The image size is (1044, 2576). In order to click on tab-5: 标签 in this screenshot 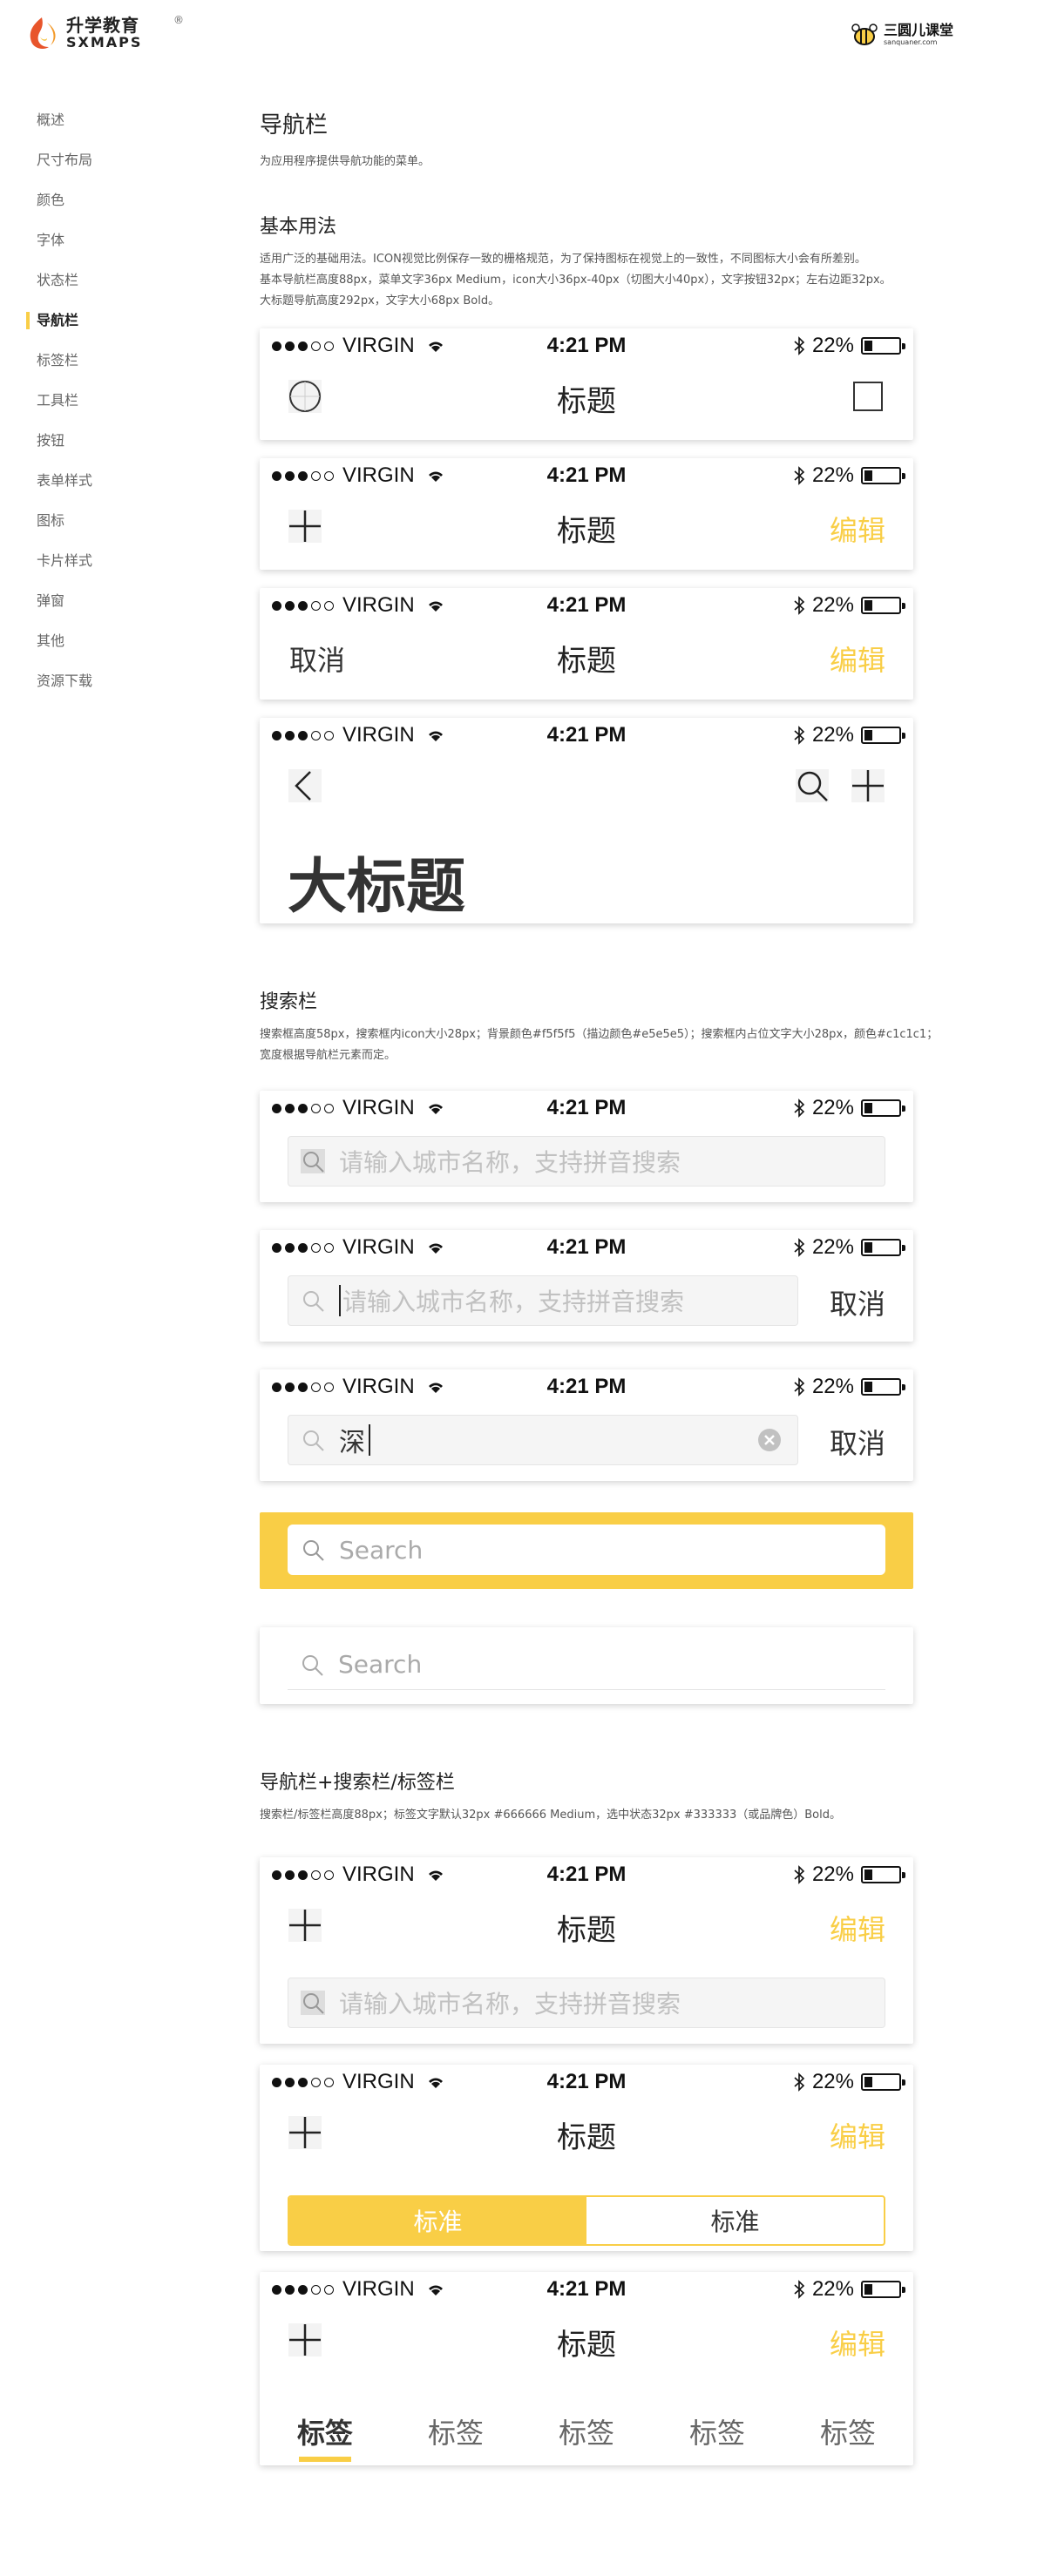, I will do `click(848, 2430)`.